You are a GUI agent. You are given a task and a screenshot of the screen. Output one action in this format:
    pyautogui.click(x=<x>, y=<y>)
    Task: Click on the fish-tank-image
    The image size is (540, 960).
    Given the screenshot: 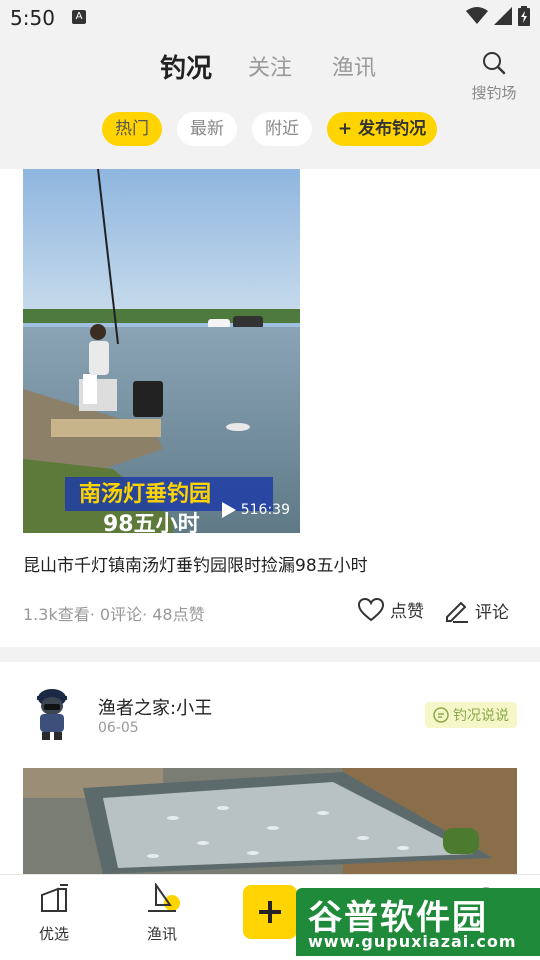 What is the action you would take?
    pyautogui.click(x=270, y=821)
    